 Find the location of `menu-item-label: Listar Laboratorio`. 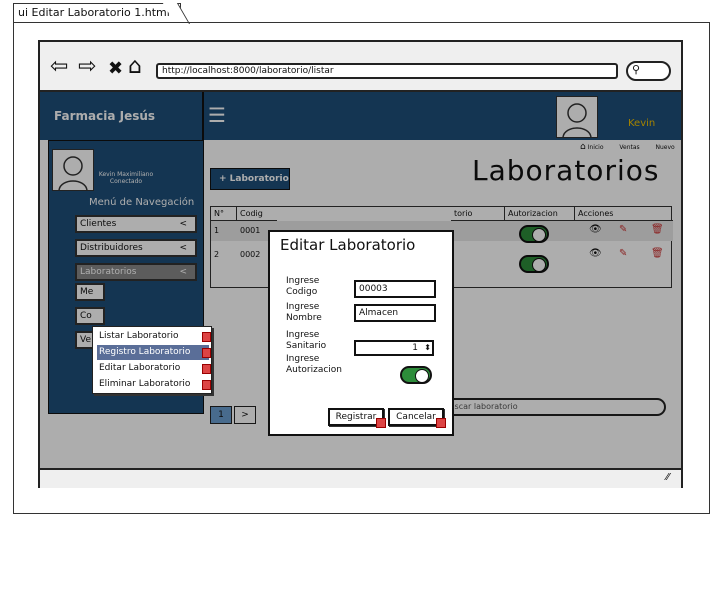

menu-item-label: Listar Laboratorio is located at coordinates (139, 336).